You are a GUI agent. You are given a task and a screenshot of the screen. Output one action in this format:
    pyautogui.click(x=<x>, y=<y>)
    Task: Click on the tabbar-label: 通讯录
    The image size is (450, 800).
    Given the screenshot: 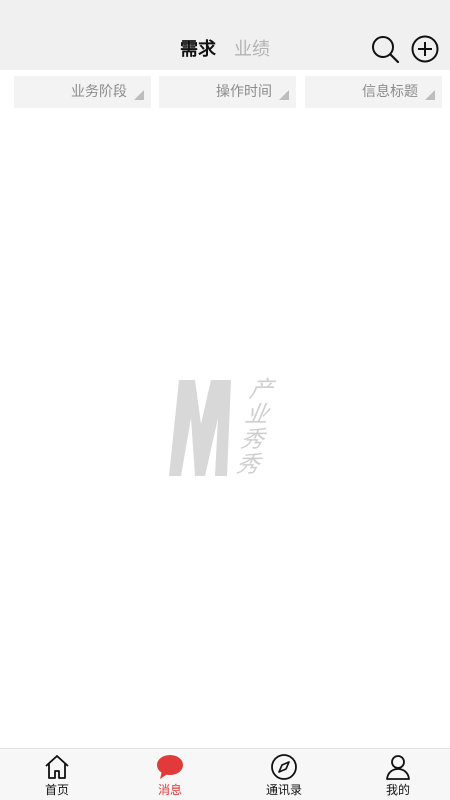 What is the action you would take?
    pyautogui.click(x=283, y=790)
    